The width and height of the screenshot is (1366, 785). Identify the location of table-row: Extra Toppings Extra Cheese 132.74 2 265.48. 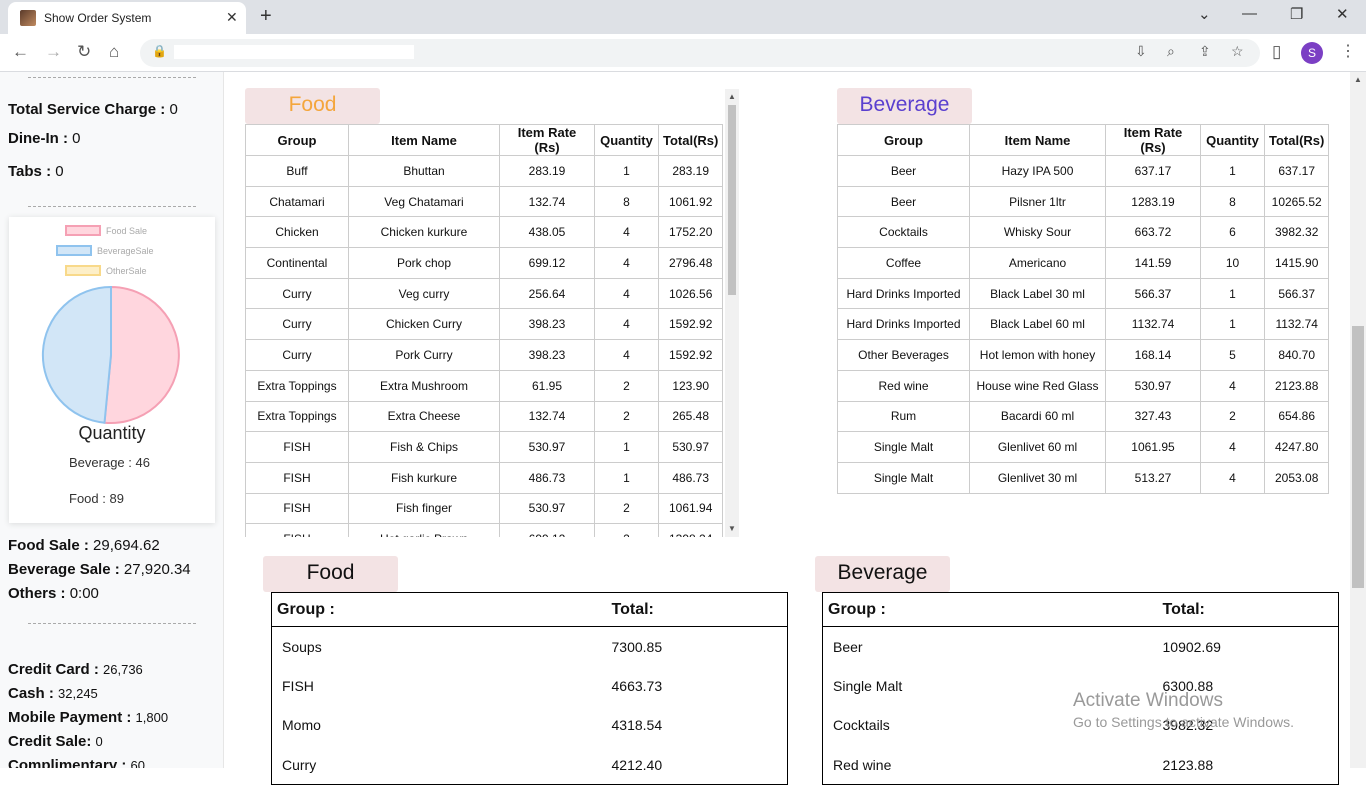
(484, 416).